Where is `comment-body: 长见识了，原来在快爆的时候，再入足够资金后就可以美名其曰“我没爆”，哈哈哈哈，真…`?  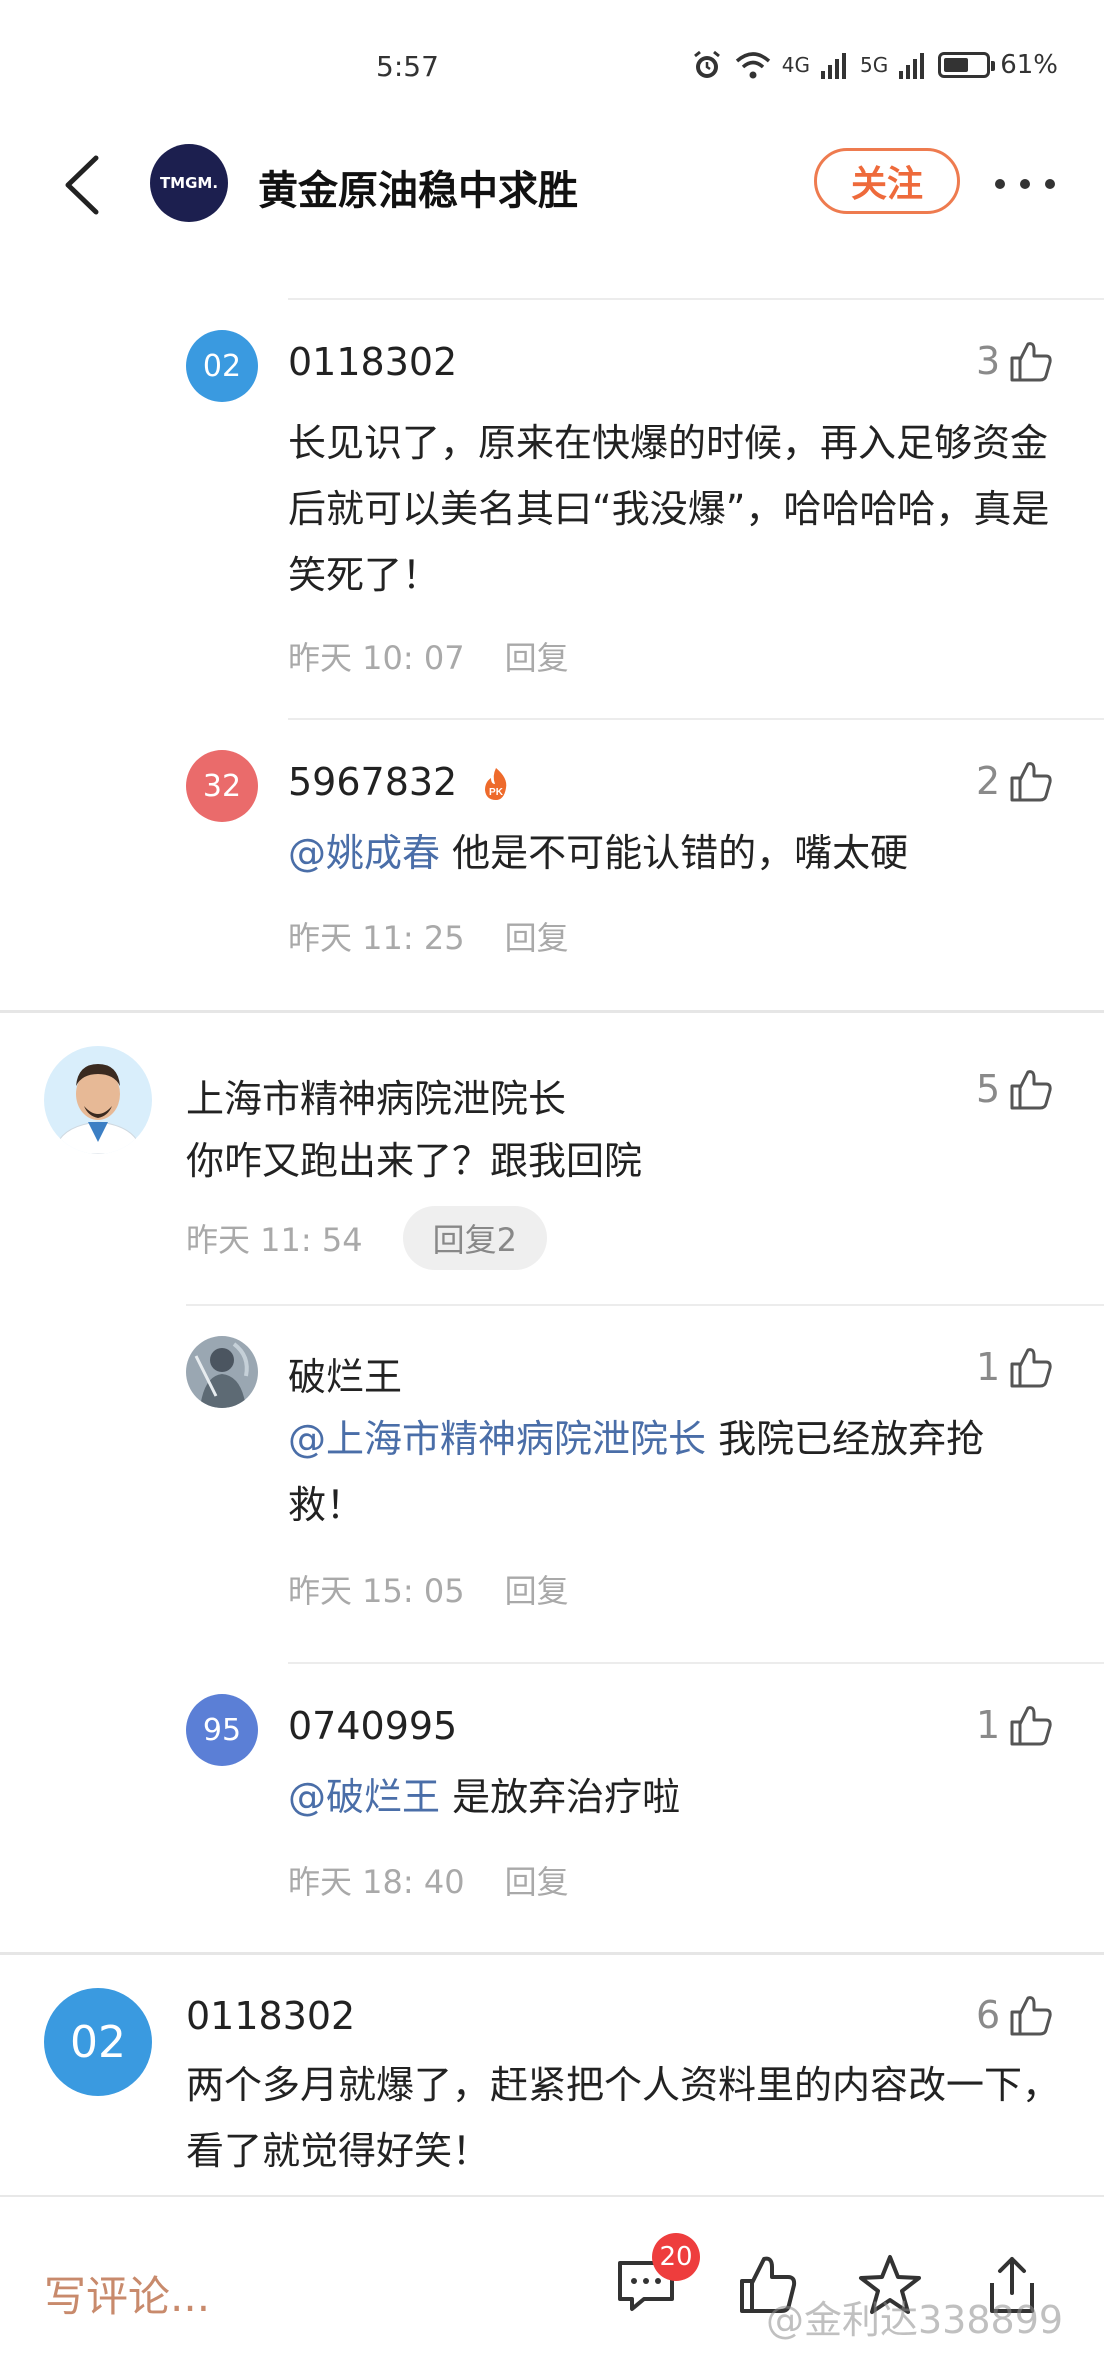
comment-body: 长见识了，原来在快爆的时候，再入足够资金后就可以美名其曰“我没爆”，哈哈哈哈，真… is located at coordinates (669, 509).